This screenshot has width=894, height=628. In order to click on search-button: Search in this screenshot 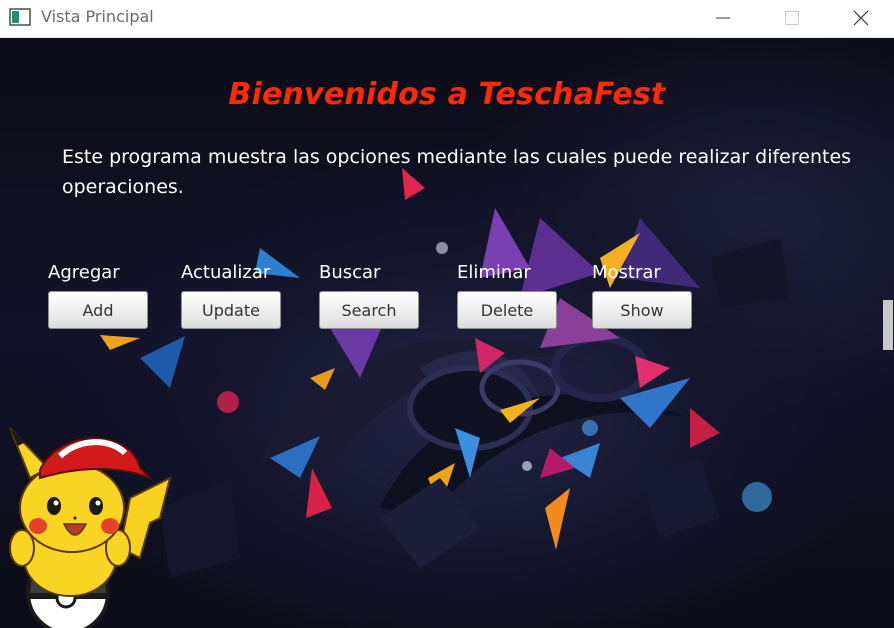, I will do `click(369, 310)`.